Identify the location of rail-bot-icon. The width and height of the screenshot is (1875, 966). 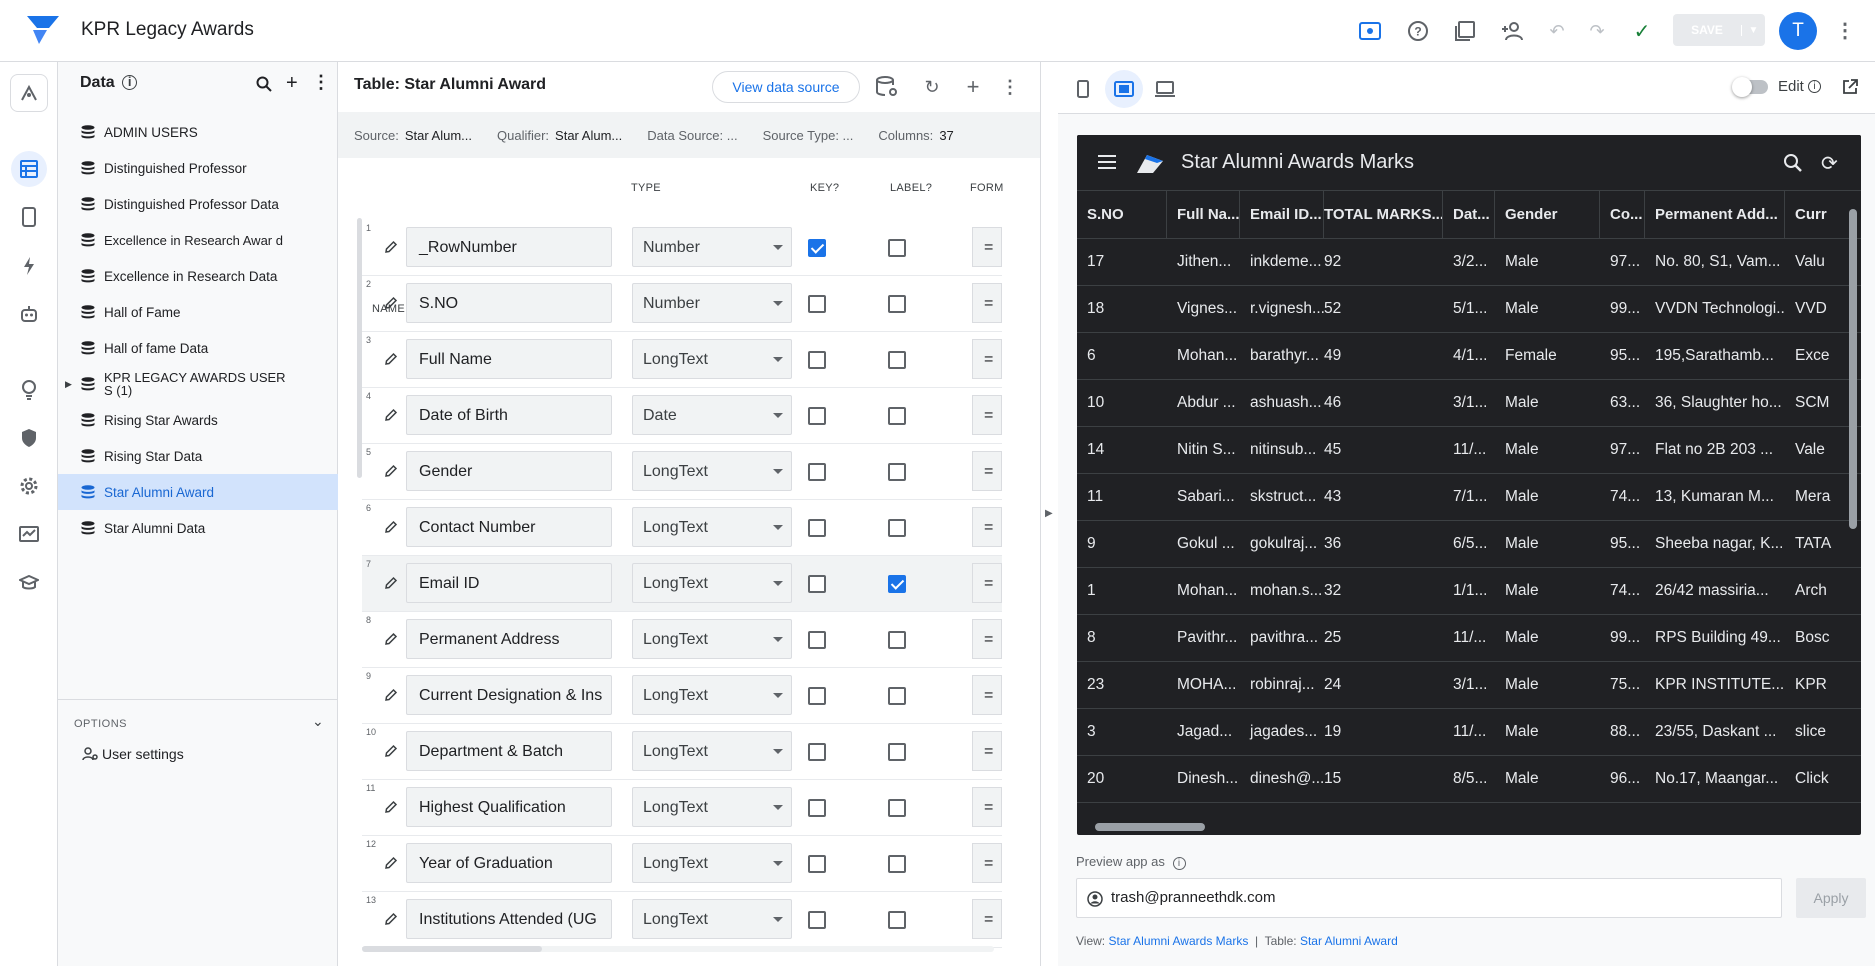
(29, 314).